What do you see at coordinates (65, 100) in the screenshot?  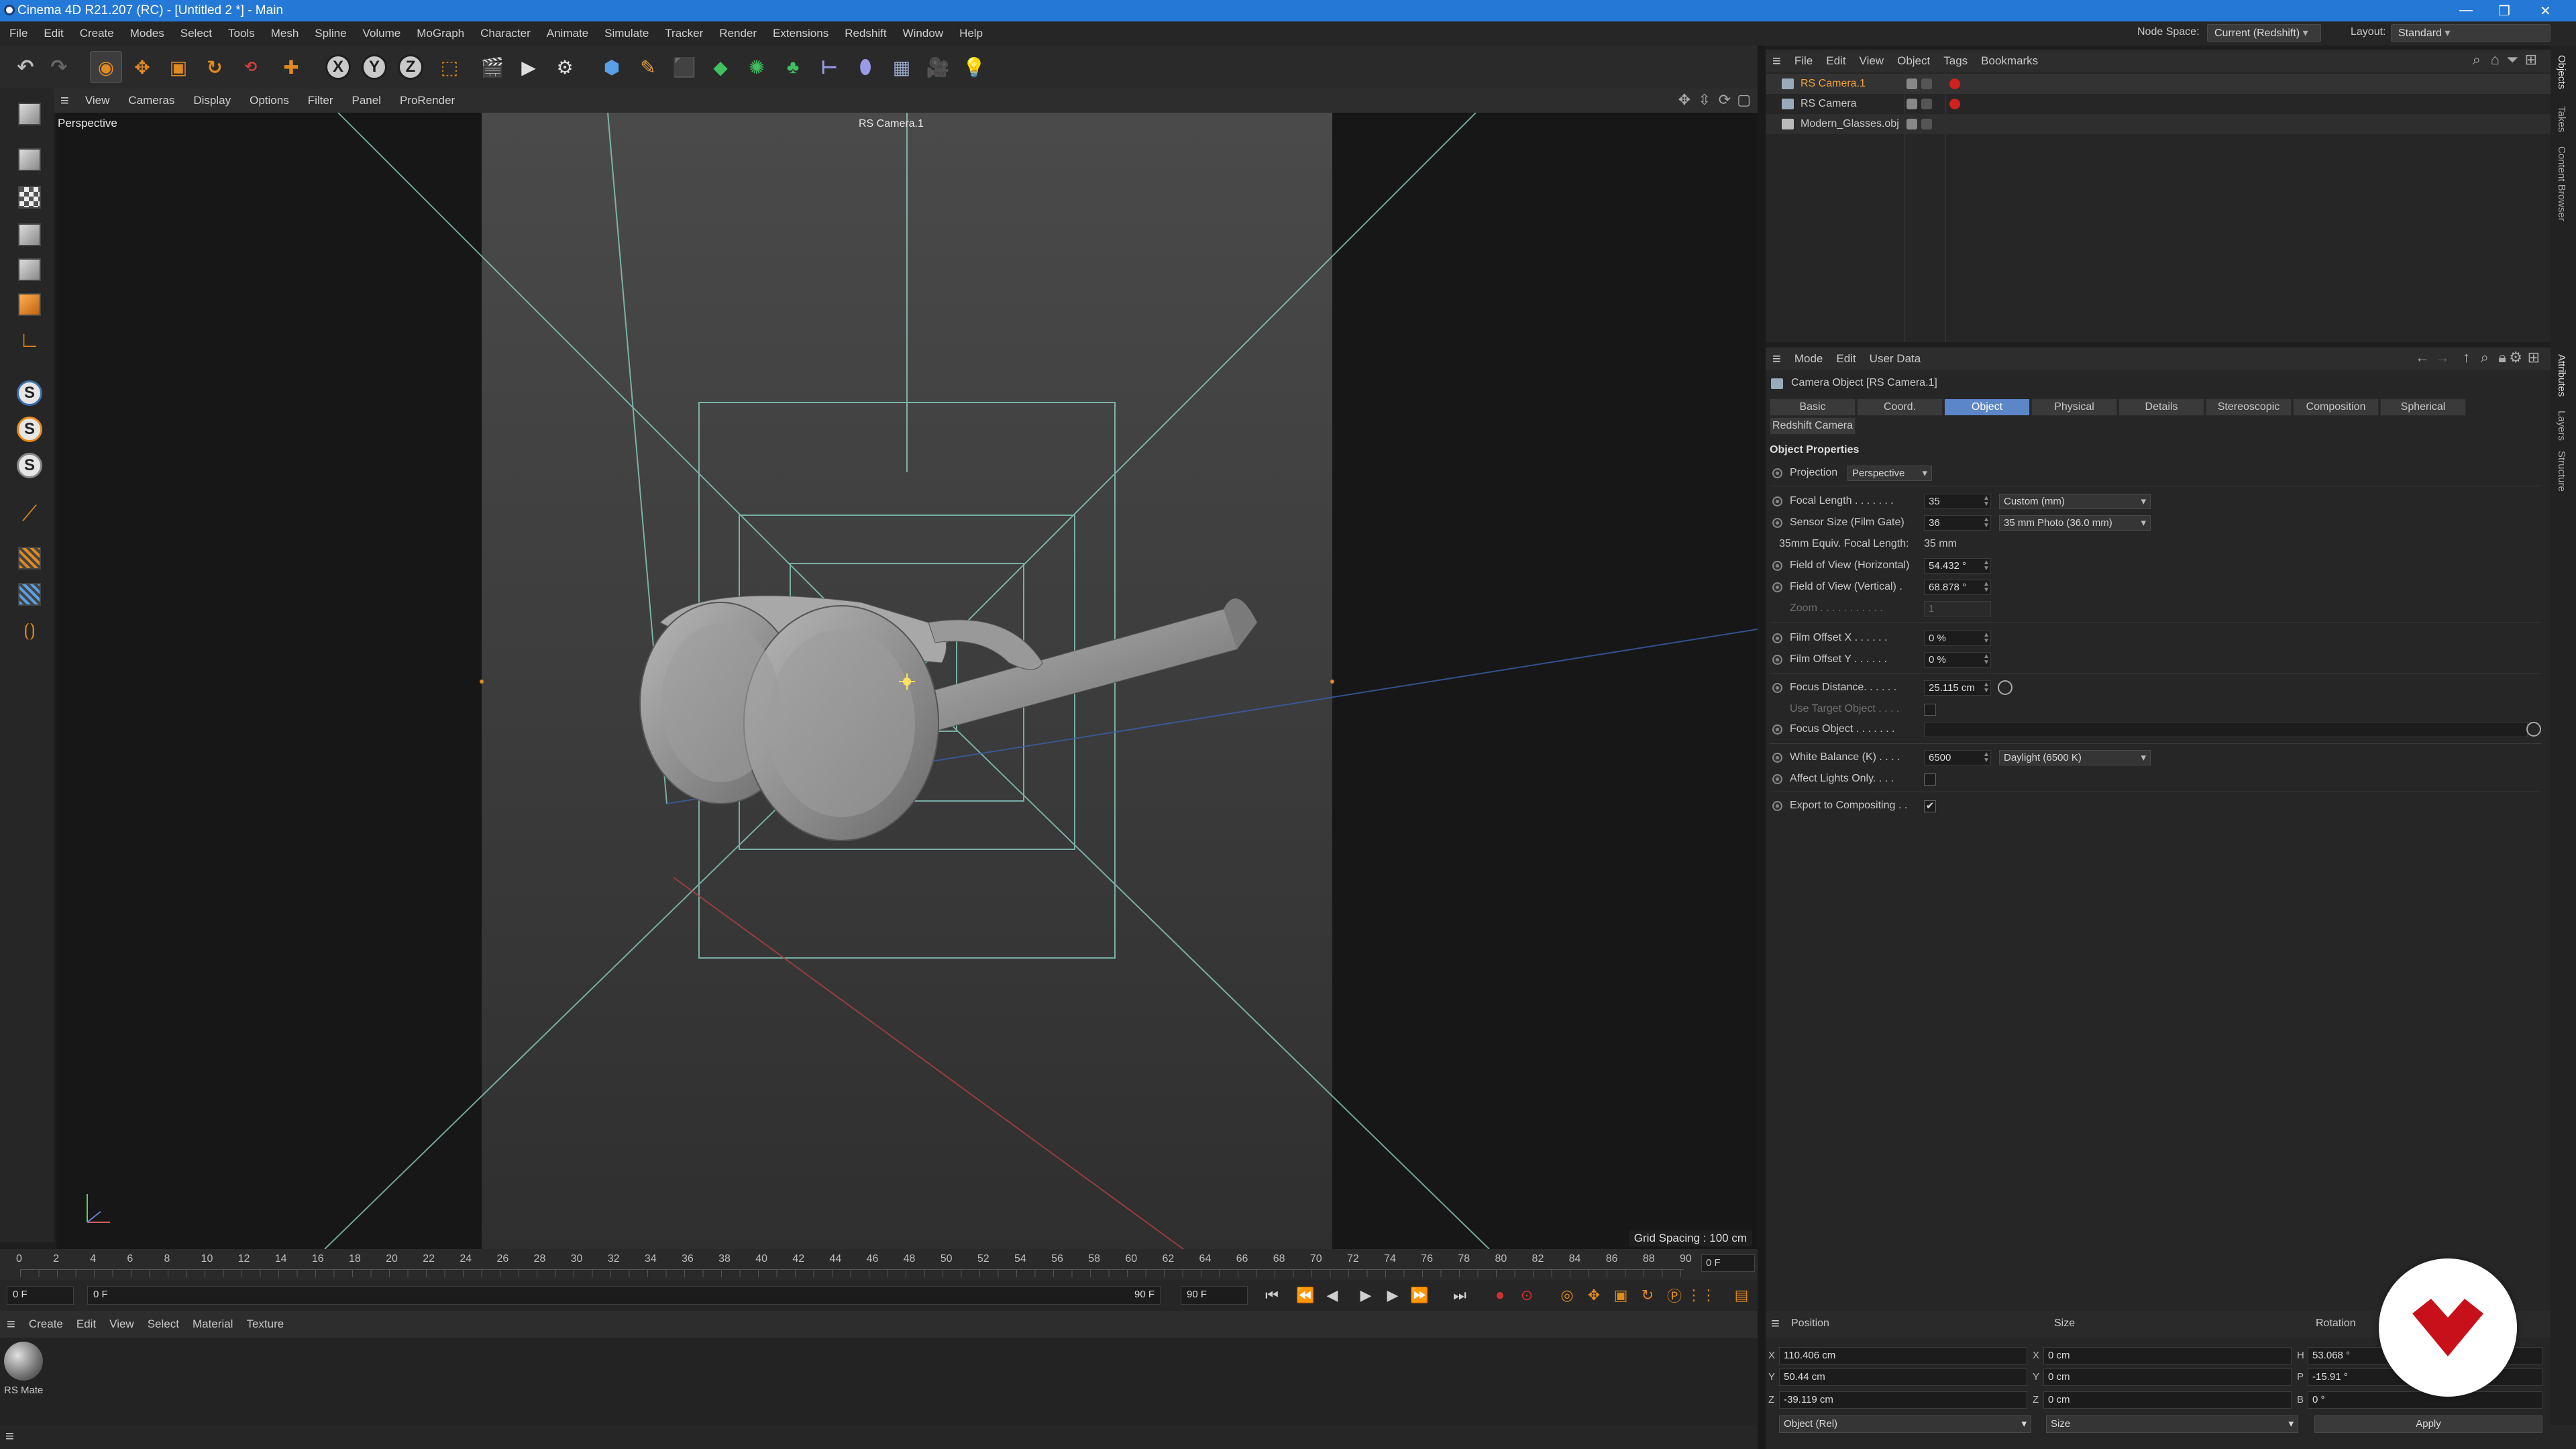 I see `viewport-hamburger-icon: ≡` at bounding box center [65, 100].